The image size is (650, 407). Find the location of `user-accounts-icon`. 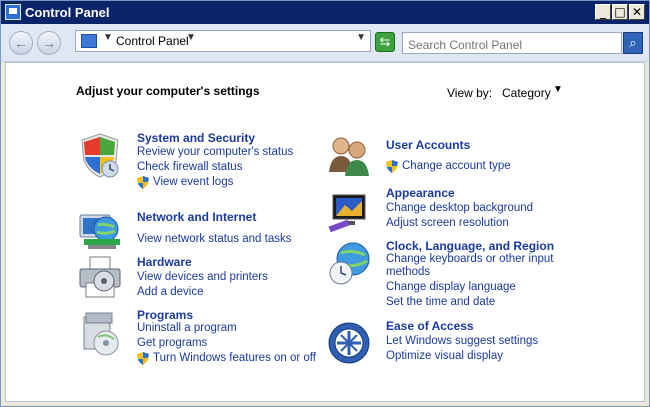

user-accounts-icon is located at coordinates (349, 156).